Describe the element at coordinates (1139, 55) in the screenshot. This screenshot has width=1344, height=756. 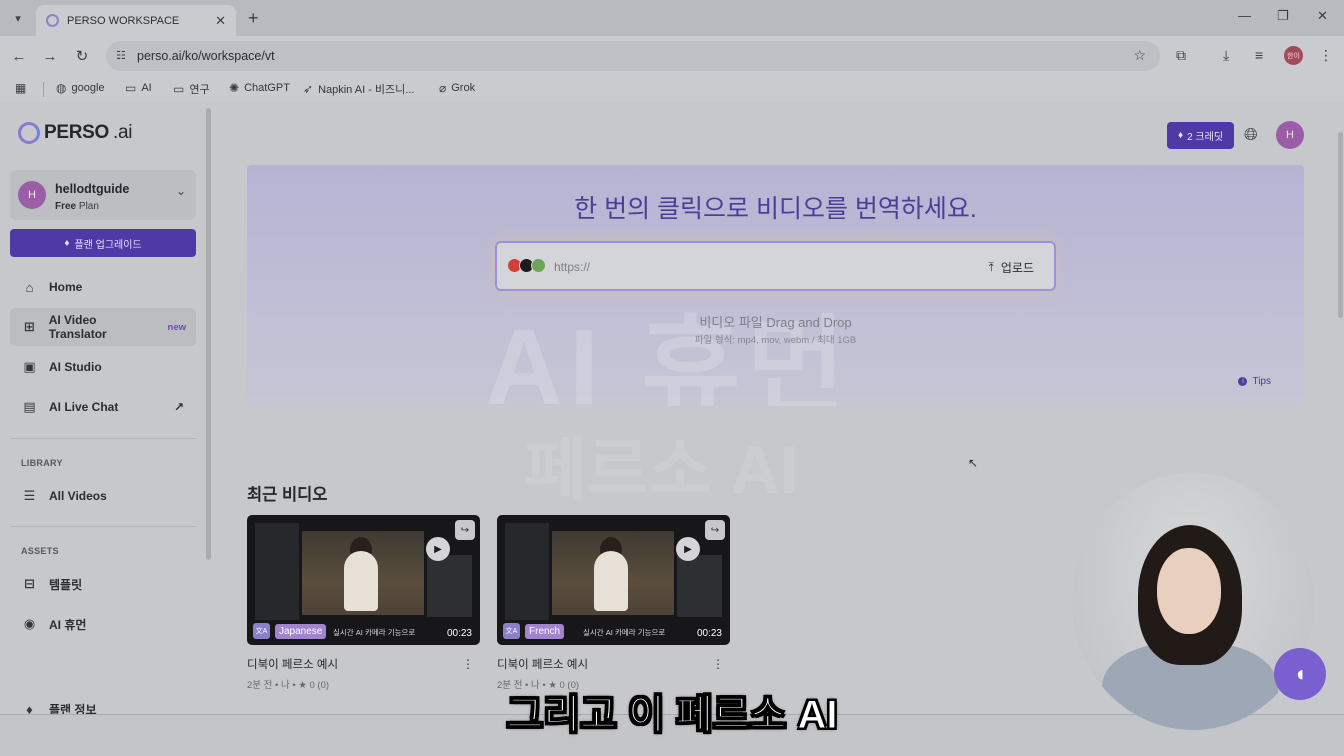
I see `bookmark-star-icon: ☆` at that location.